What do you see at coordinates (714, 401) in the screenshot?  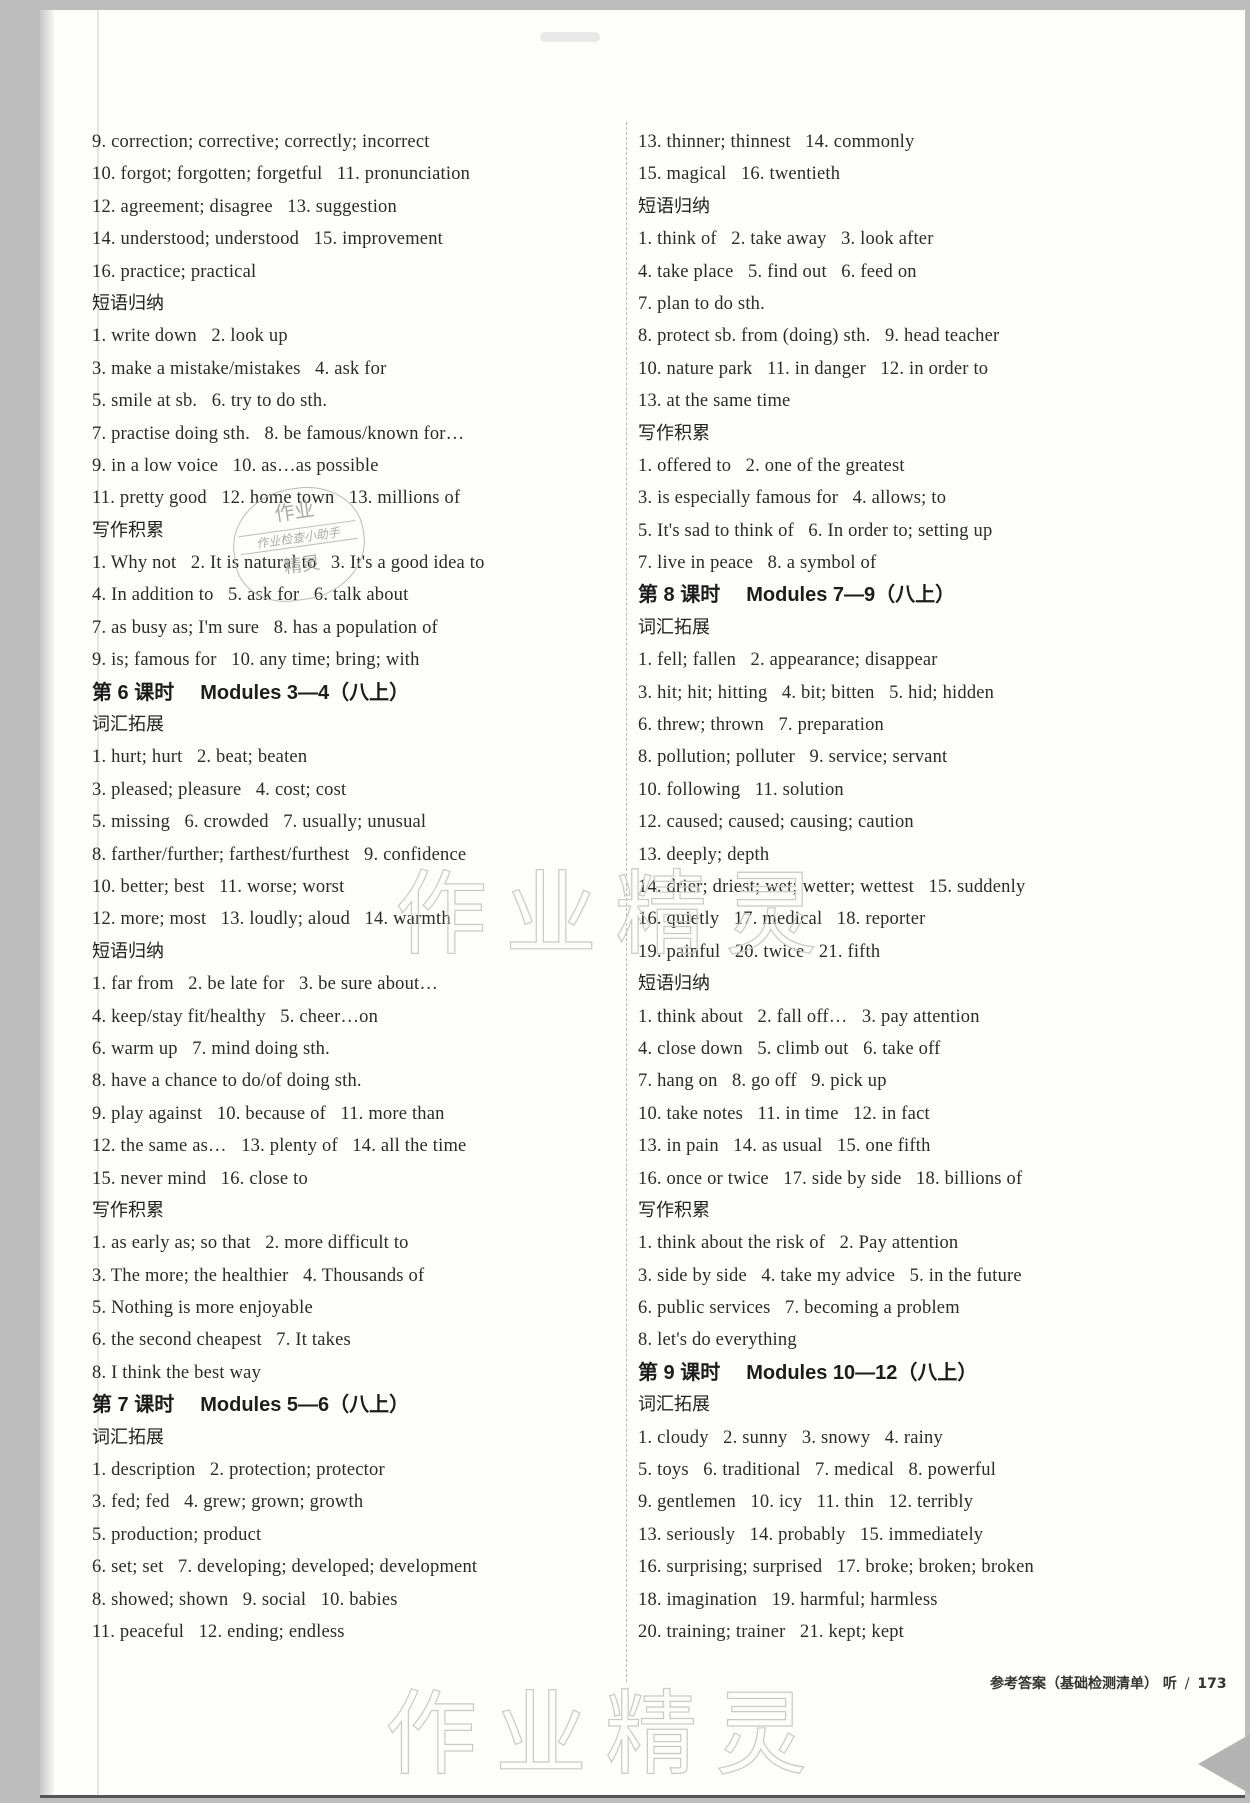 I see `answer-line: 13. at the same time` at bounding box center [714, 401].